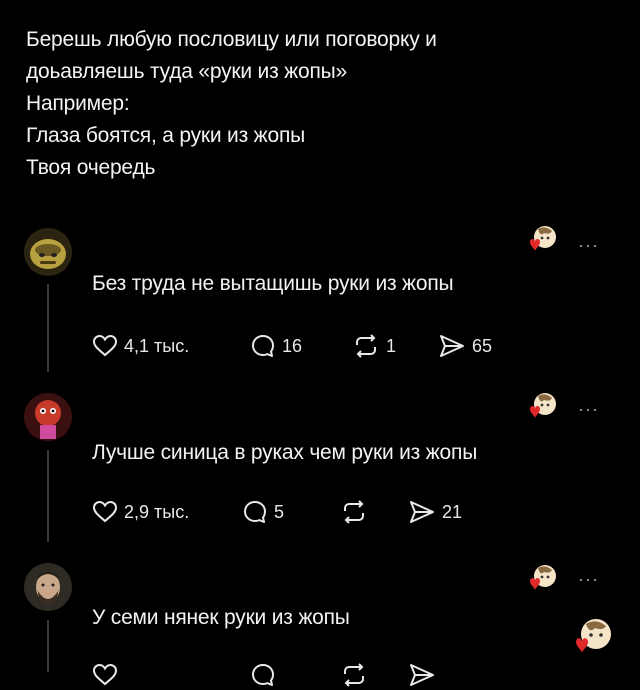 This screenshot has height=690, width=640. I want to click on share-button, so click(425, 675).